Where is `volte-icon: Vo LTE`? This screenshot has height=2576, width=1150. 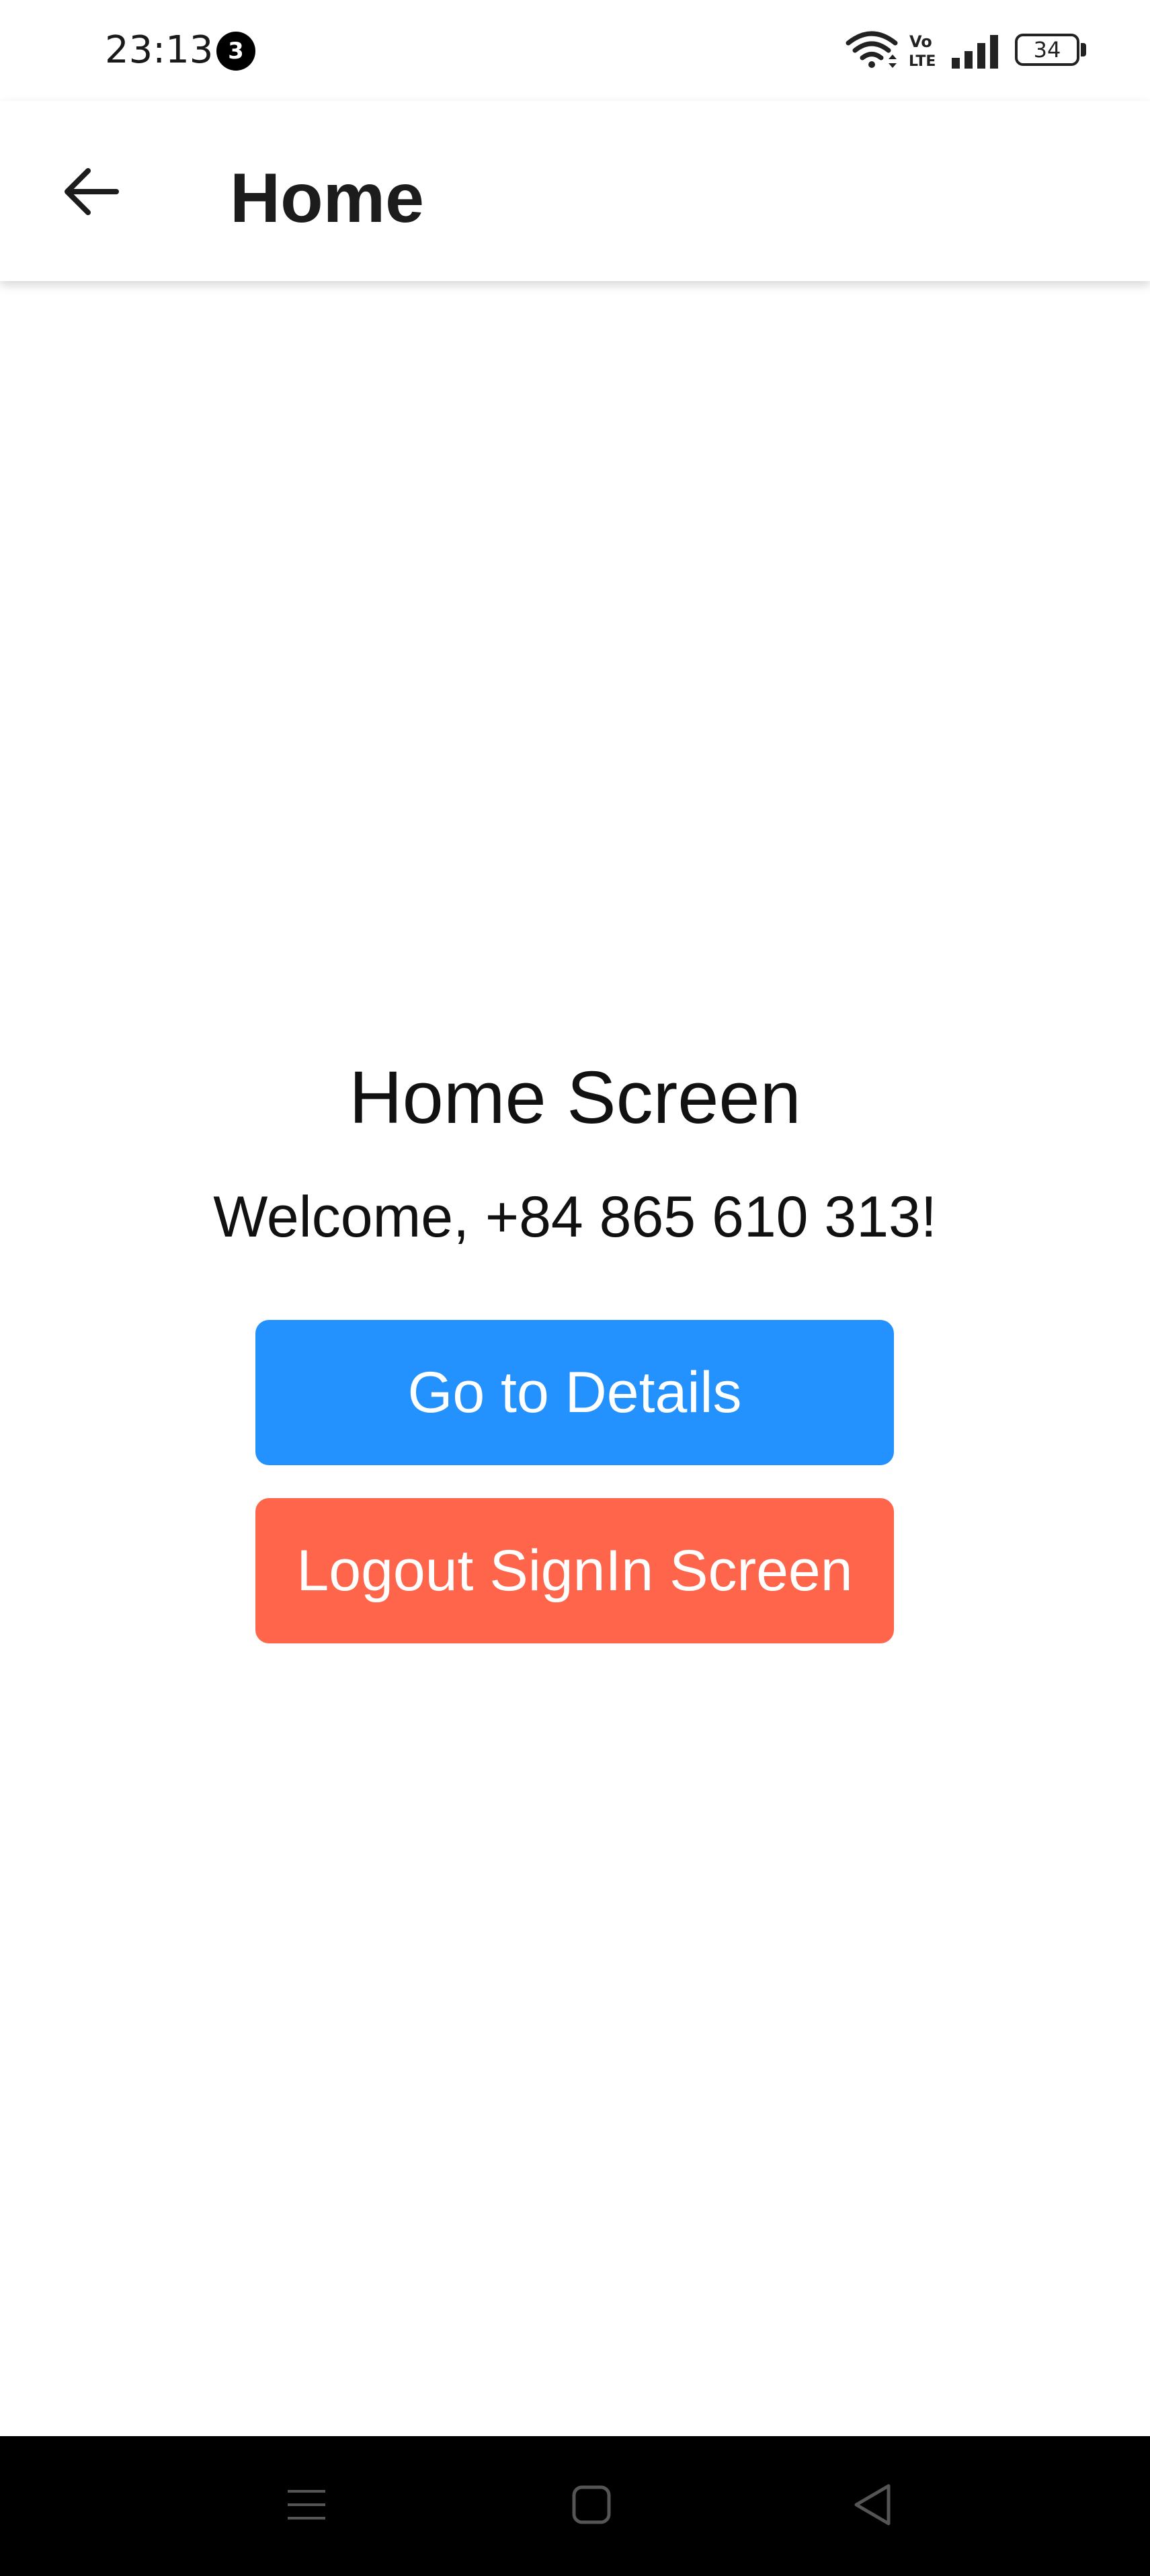
volte-icon: Vo LTE is located at coordinates (922, 51).